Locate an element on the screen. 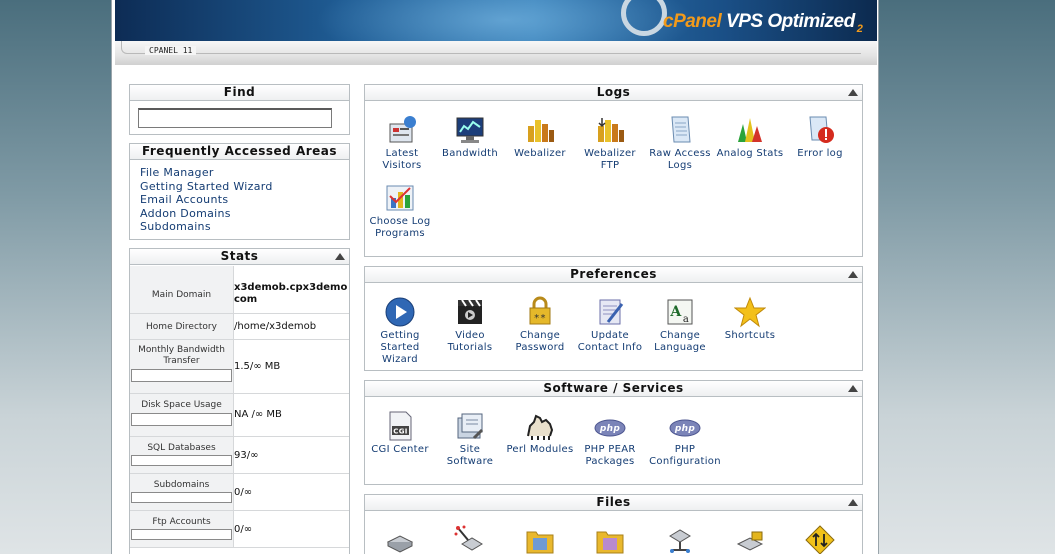  stats-title-text: Stats is located at coordinates (239, 256).